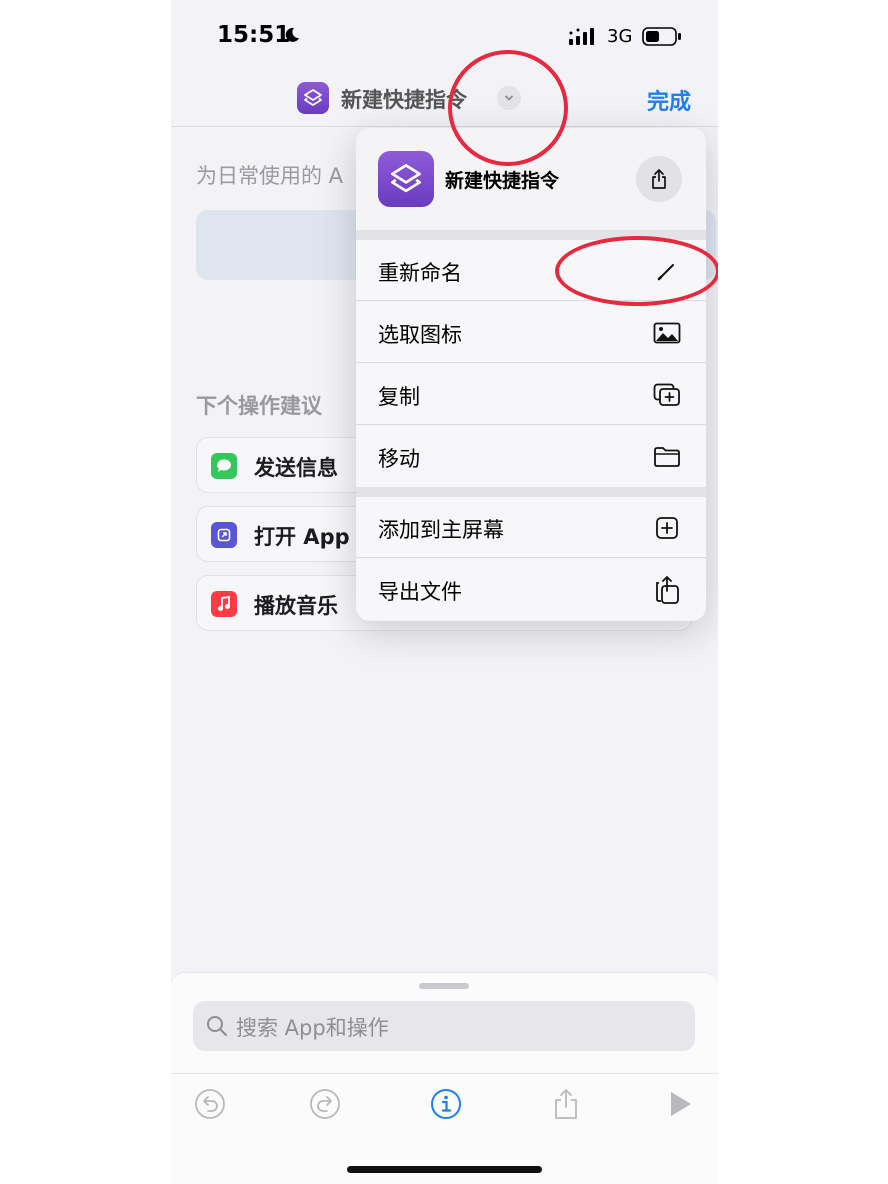 This screenshot has width=888, height=1184. Describe the element at coordinates (420, 335) in the screenshot. I see `menu-item-label: 选取图标` at that location.